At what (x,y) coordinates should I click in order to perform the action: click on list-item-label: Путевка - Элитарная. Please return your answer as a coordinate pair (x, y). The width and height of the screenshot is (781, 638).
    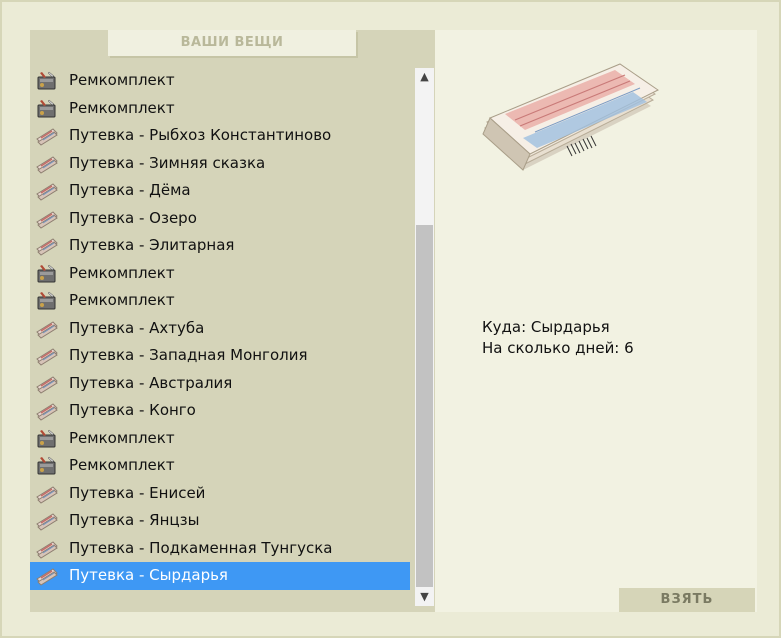
    Looking at the image, I should click on (152, 245).